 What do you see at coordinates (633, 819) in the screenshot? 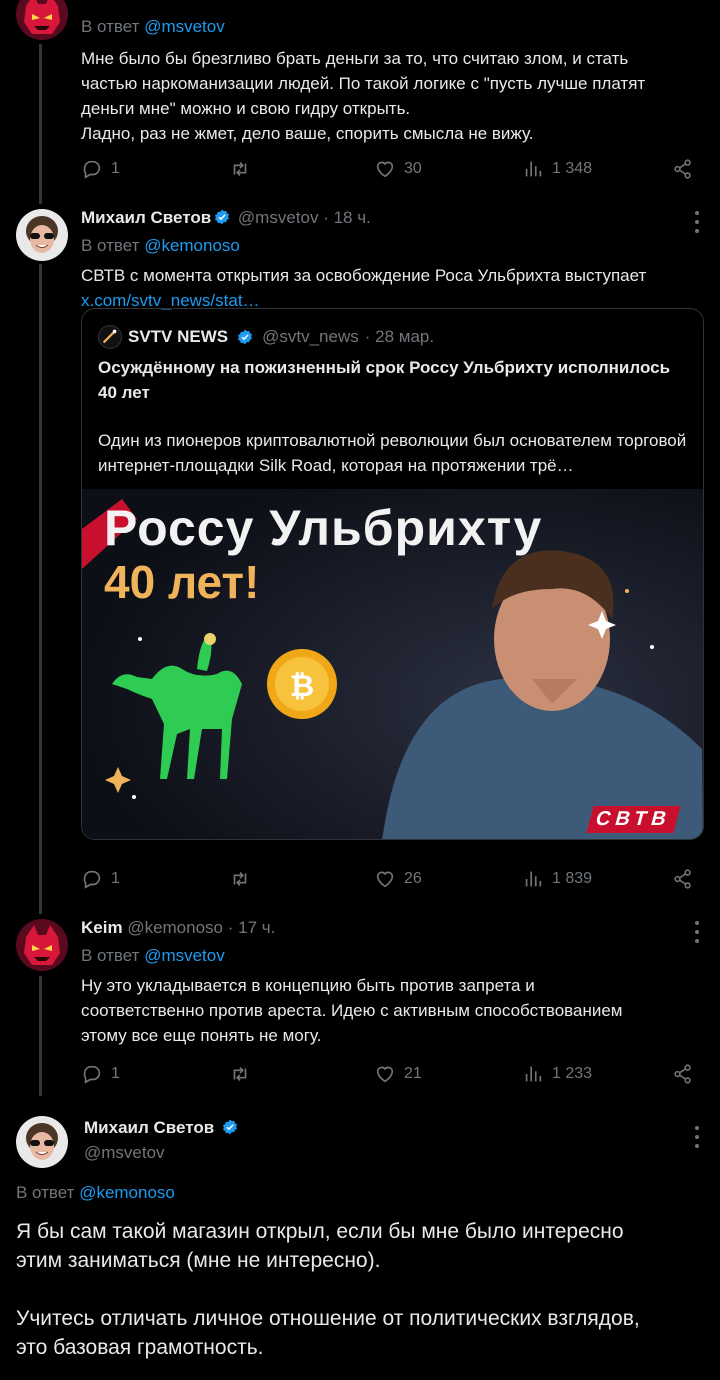
I see `image-brand: СВТВ` at bounding box center [633, 819].